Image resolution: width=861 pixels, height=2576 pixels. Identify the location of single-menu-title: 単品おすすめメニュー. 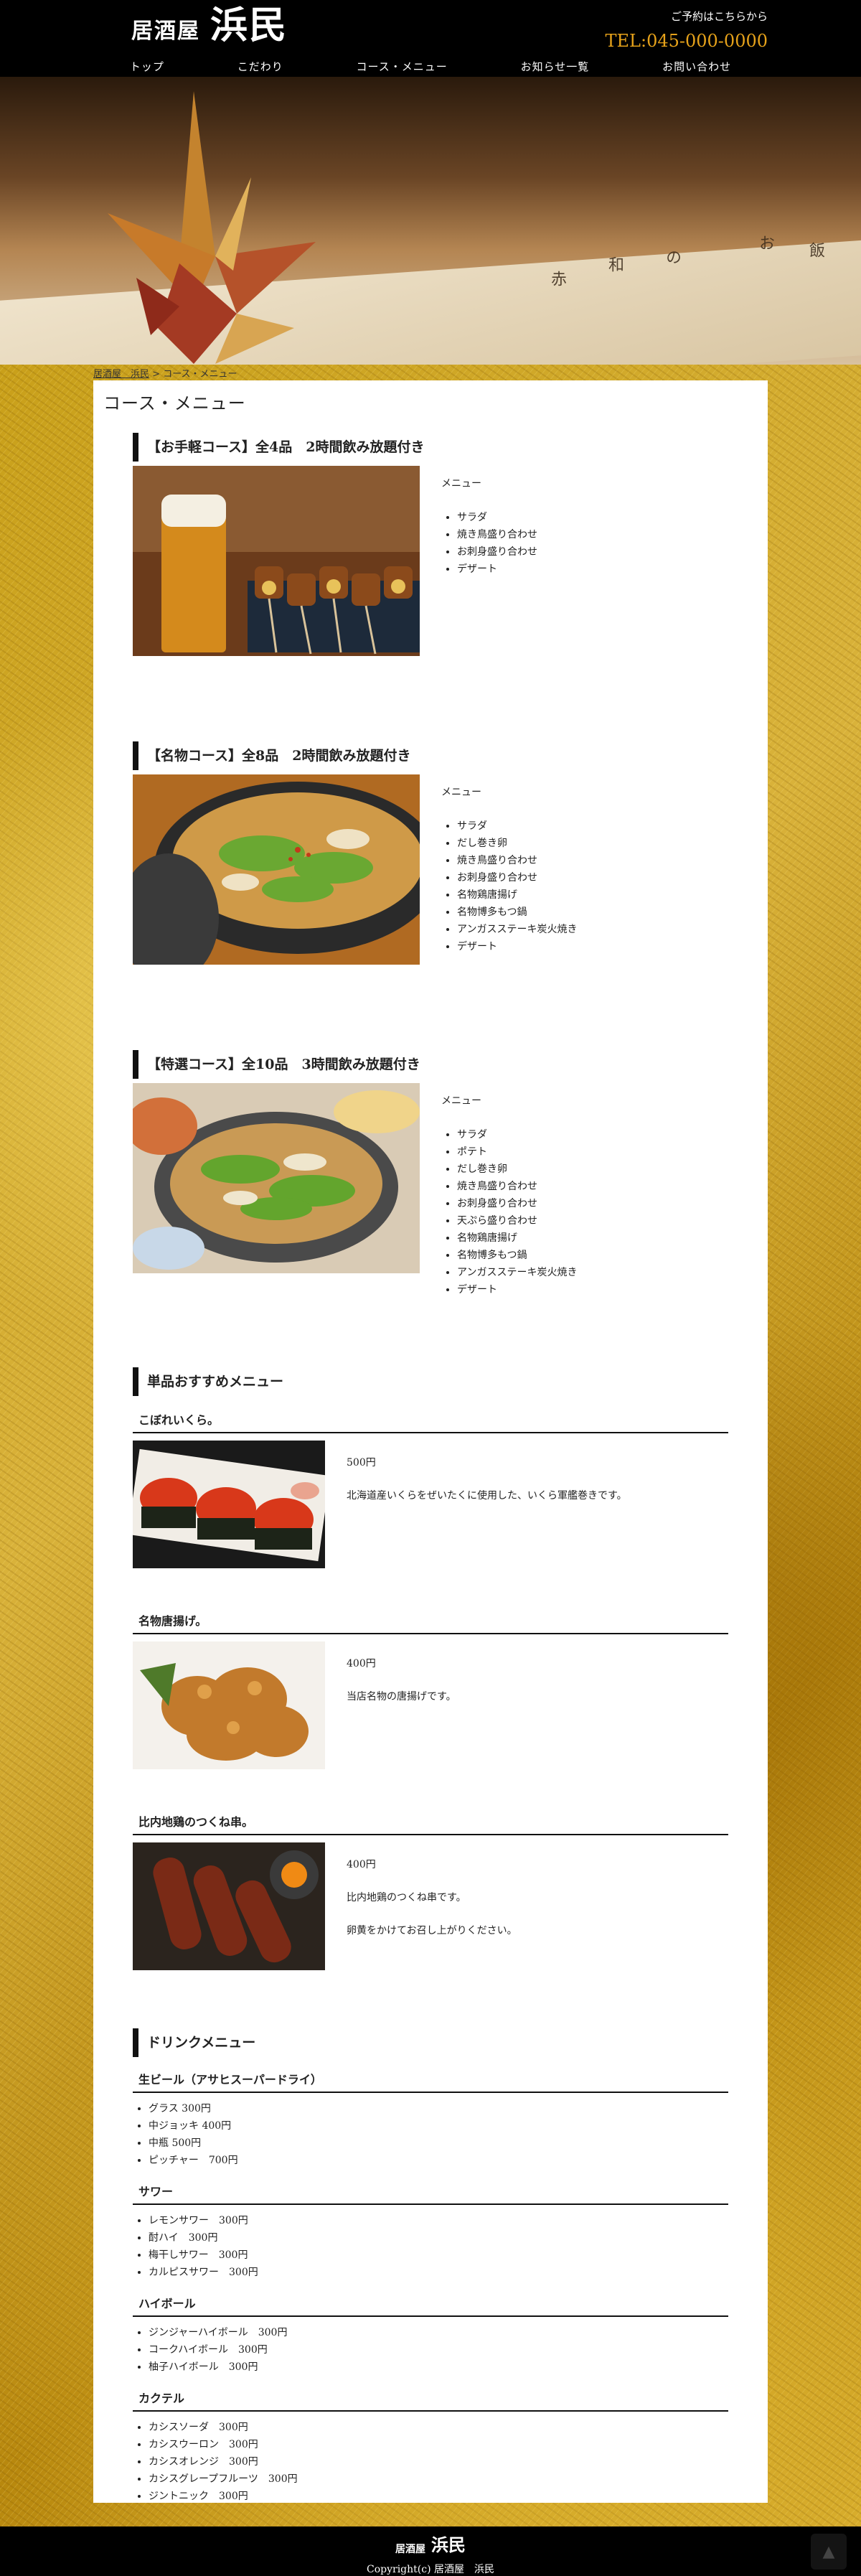
(430, 1382).